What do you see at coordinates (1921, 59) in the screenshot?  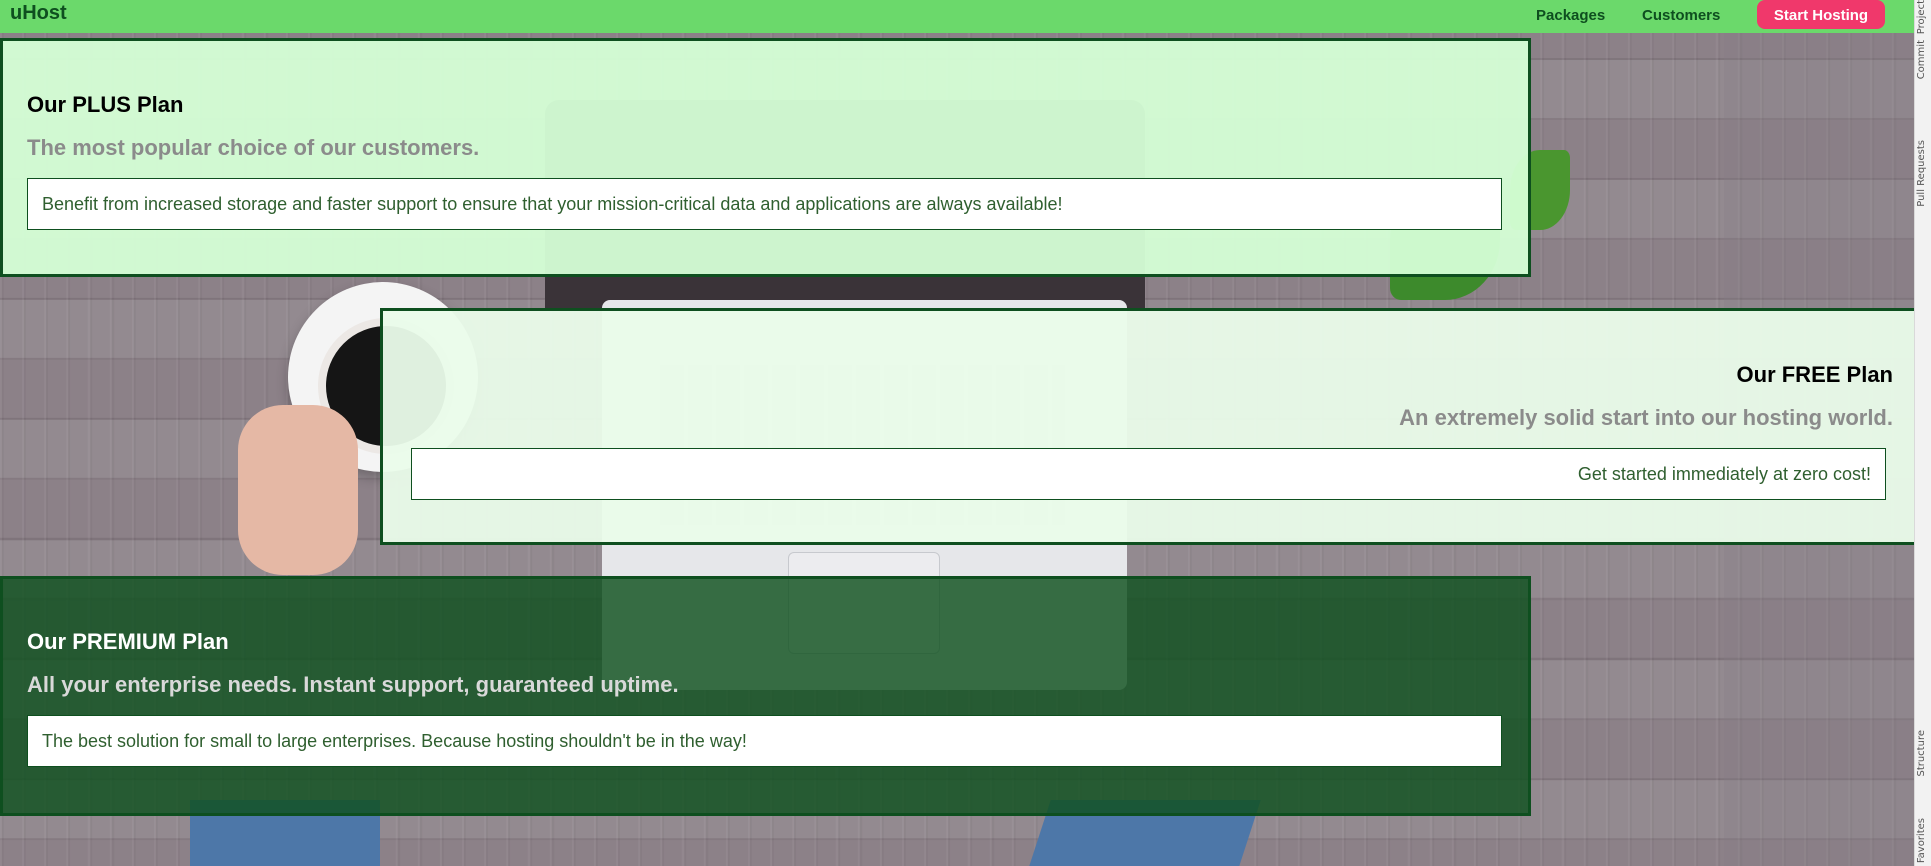 I see `ide-tab-commit: Commit` at bounding box center [1921, 59].